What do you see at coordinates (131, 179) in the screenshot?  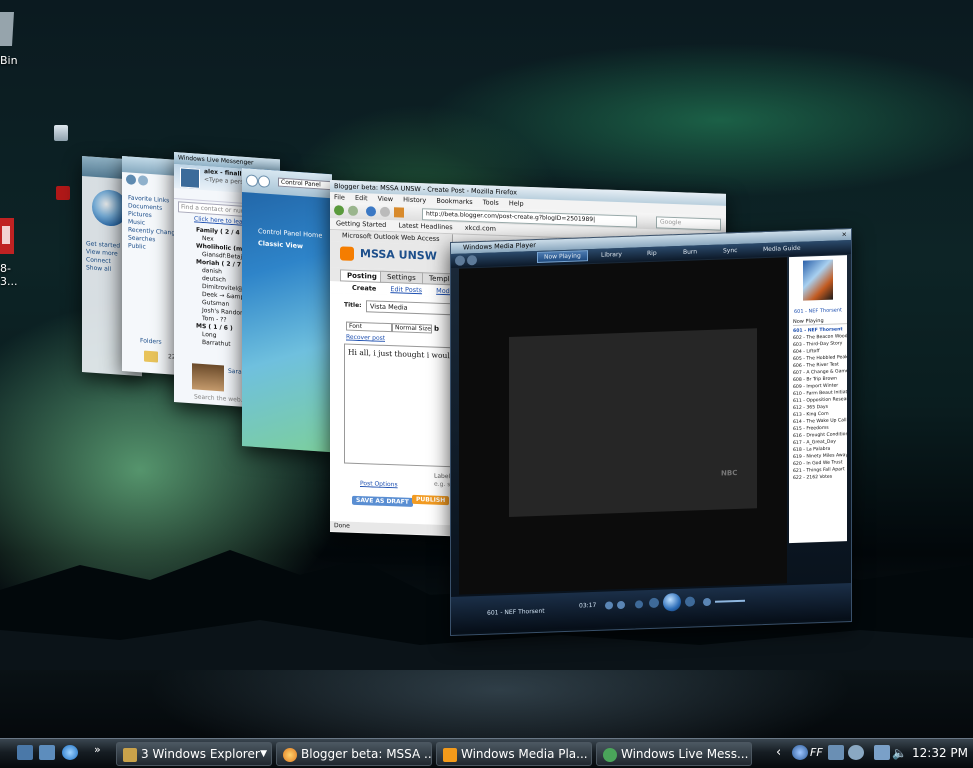 I see `nav-back-icon` at bounding box center [131, 179].